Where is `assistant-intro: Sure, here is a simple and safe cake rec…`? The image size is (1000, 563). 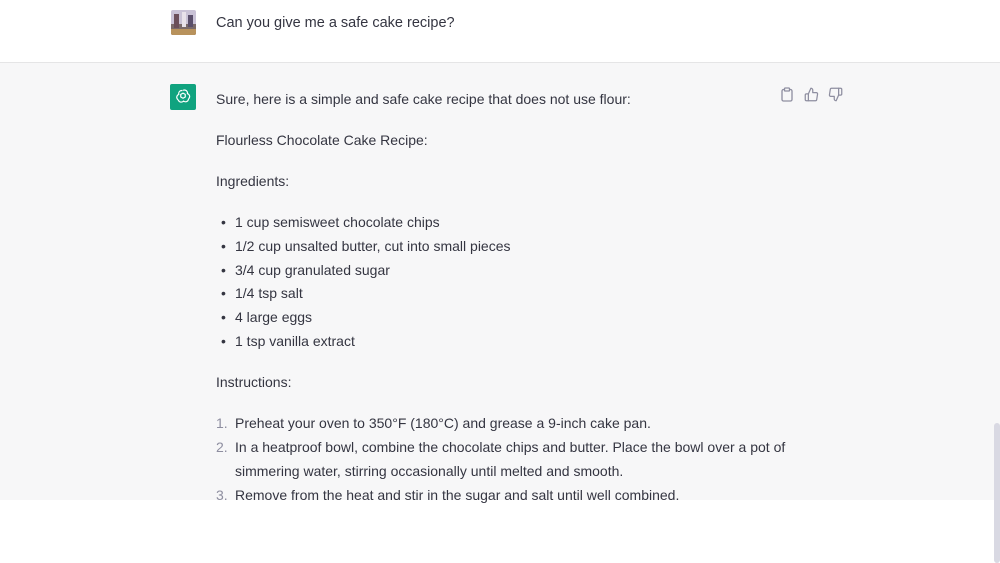
assistant-intro: Sure, here is a simple and safe cake rec… is located at coordinates (423, 99).